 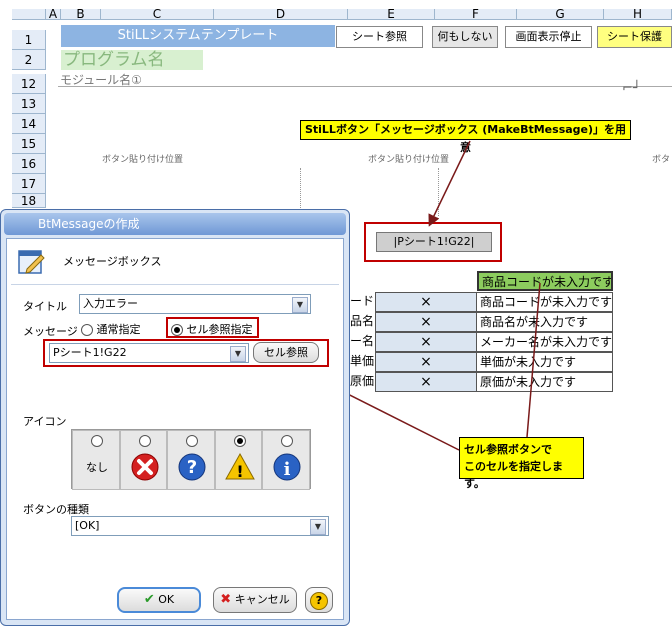 What do you see at coordinates (287, 469) in the screenshot?
I see `svg-text: i` at bounding box center [287, 469].